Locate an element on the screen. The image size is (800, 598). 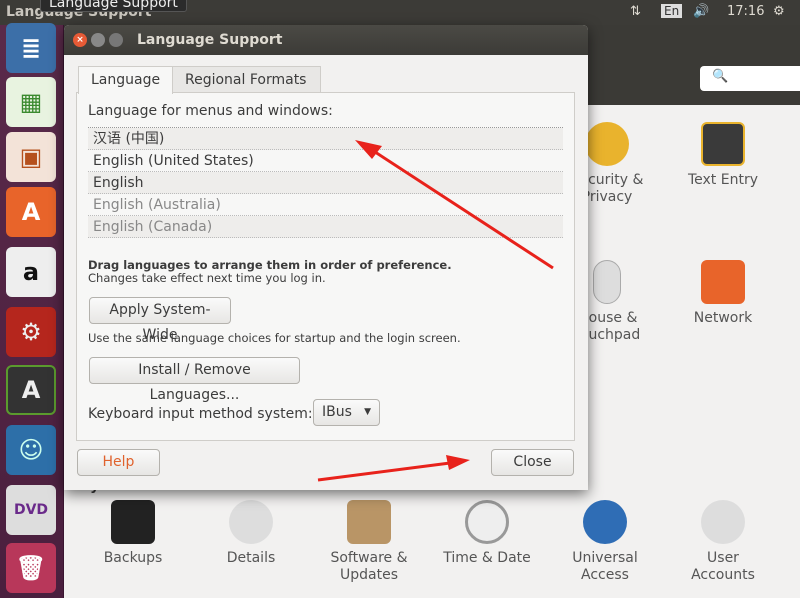
close-window-icon: × is located at coordinates (80, 40).